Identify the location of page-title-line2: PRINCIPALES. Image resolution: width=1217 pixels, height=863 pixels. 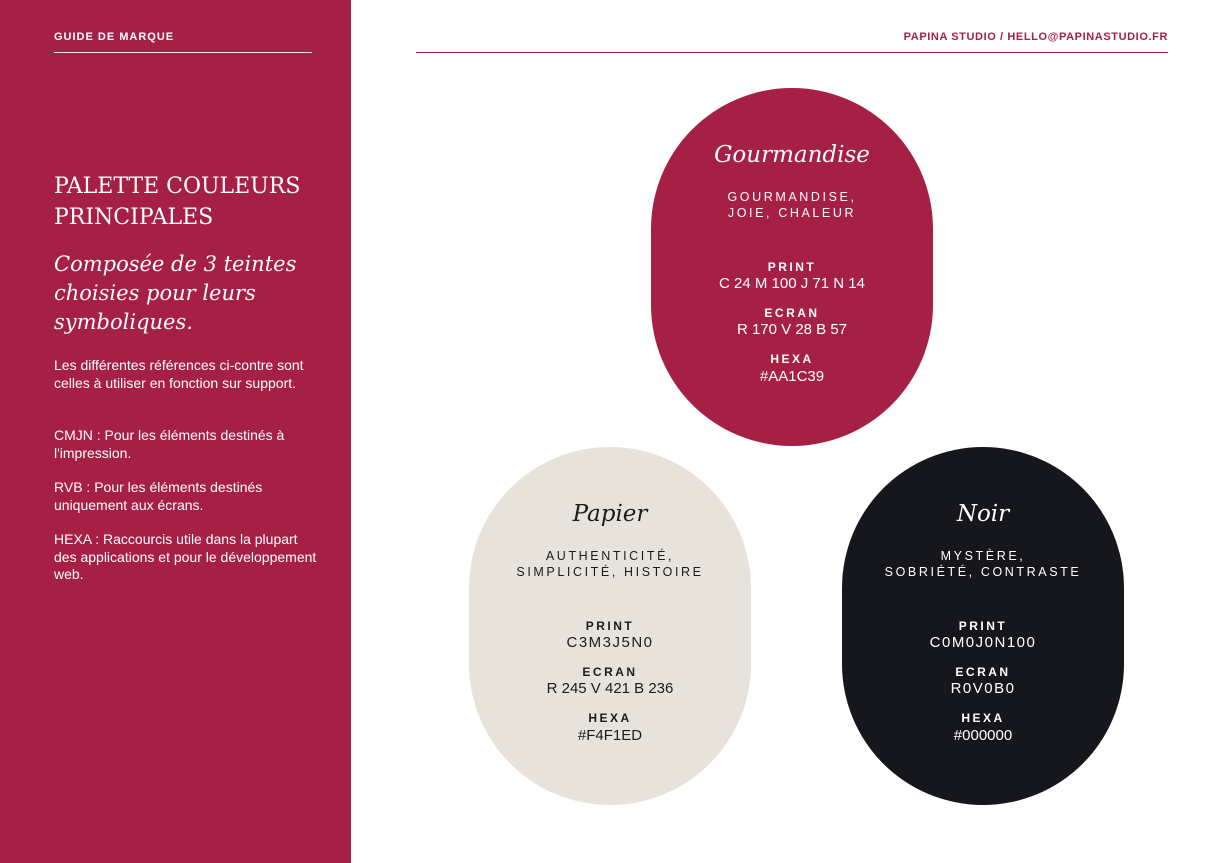
(134, 217).